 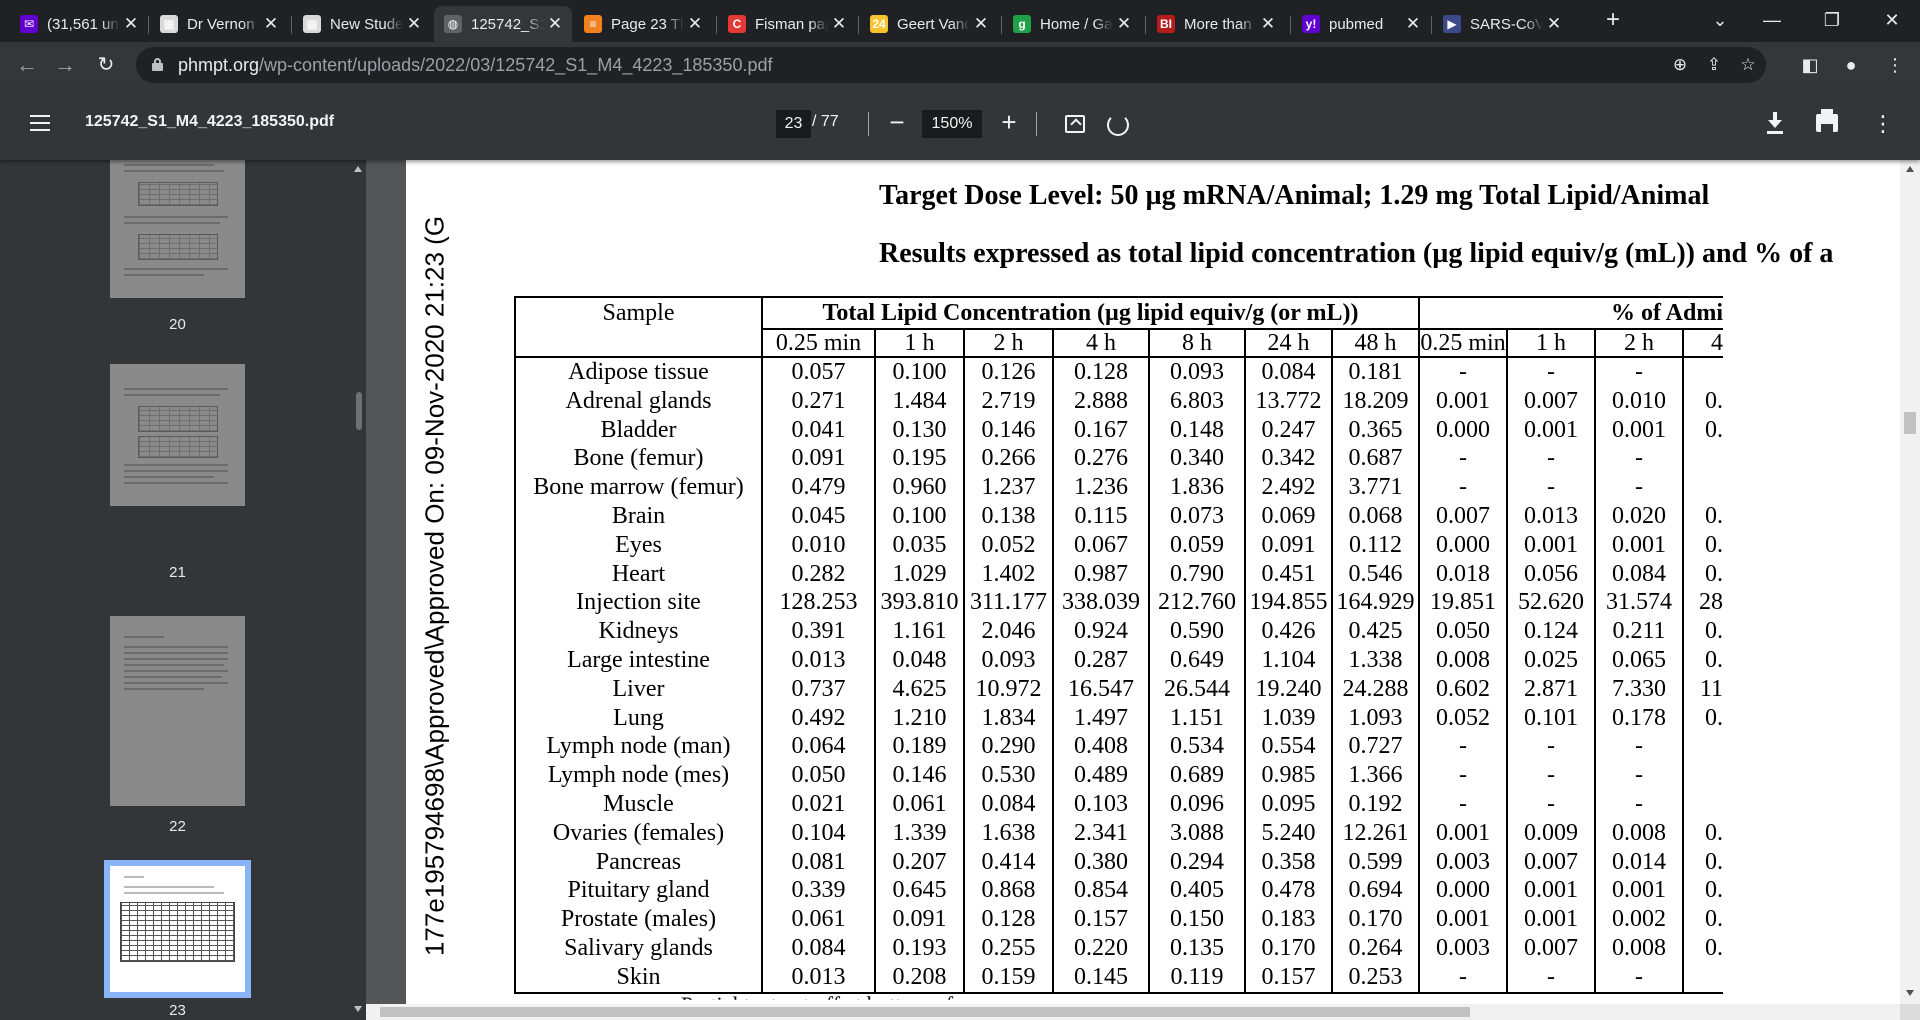 What do you see at coordinates (787, 24) in the screenshot?
I see `browser-tab: C Fisman paper✕` at bounding box center [787, 24].